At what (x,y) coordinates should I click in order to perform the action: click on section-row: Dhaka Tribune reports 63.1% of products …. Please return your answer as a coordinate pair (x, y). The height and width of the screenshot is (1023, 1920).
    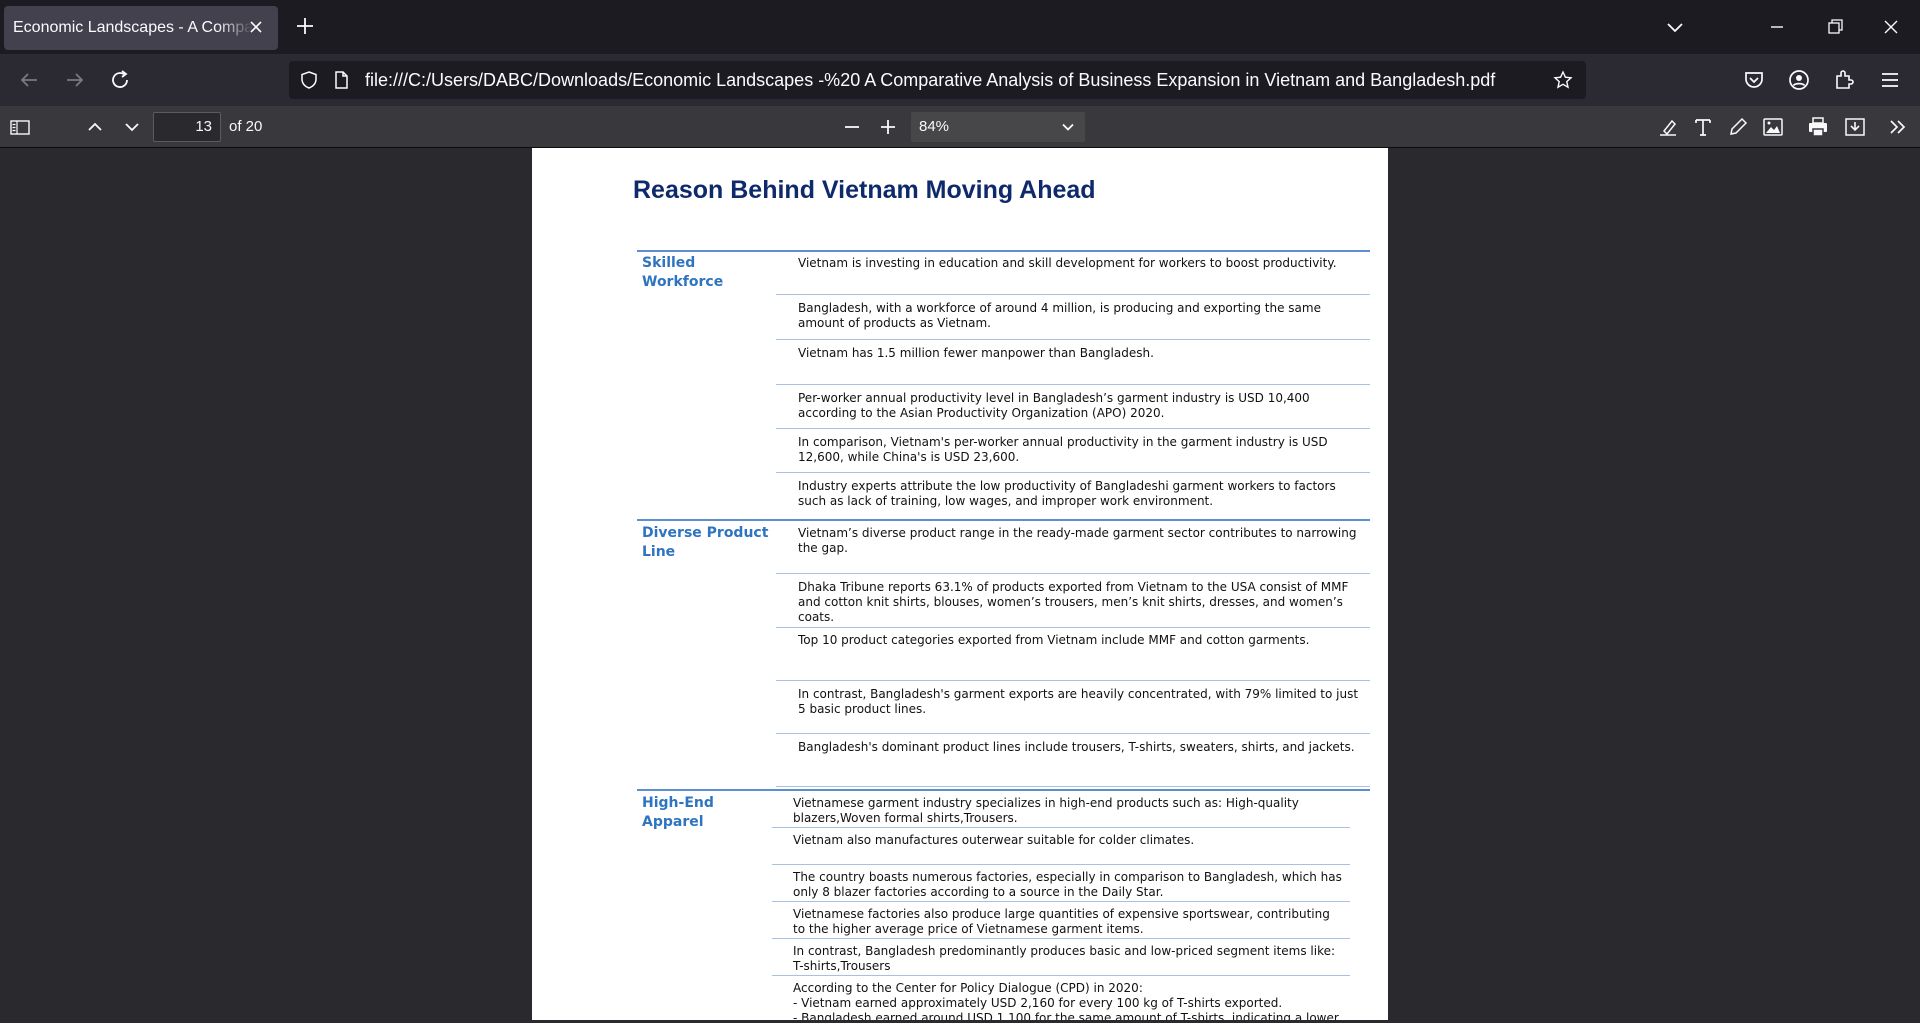
    Looking at the image, I should click on (1073, 602).